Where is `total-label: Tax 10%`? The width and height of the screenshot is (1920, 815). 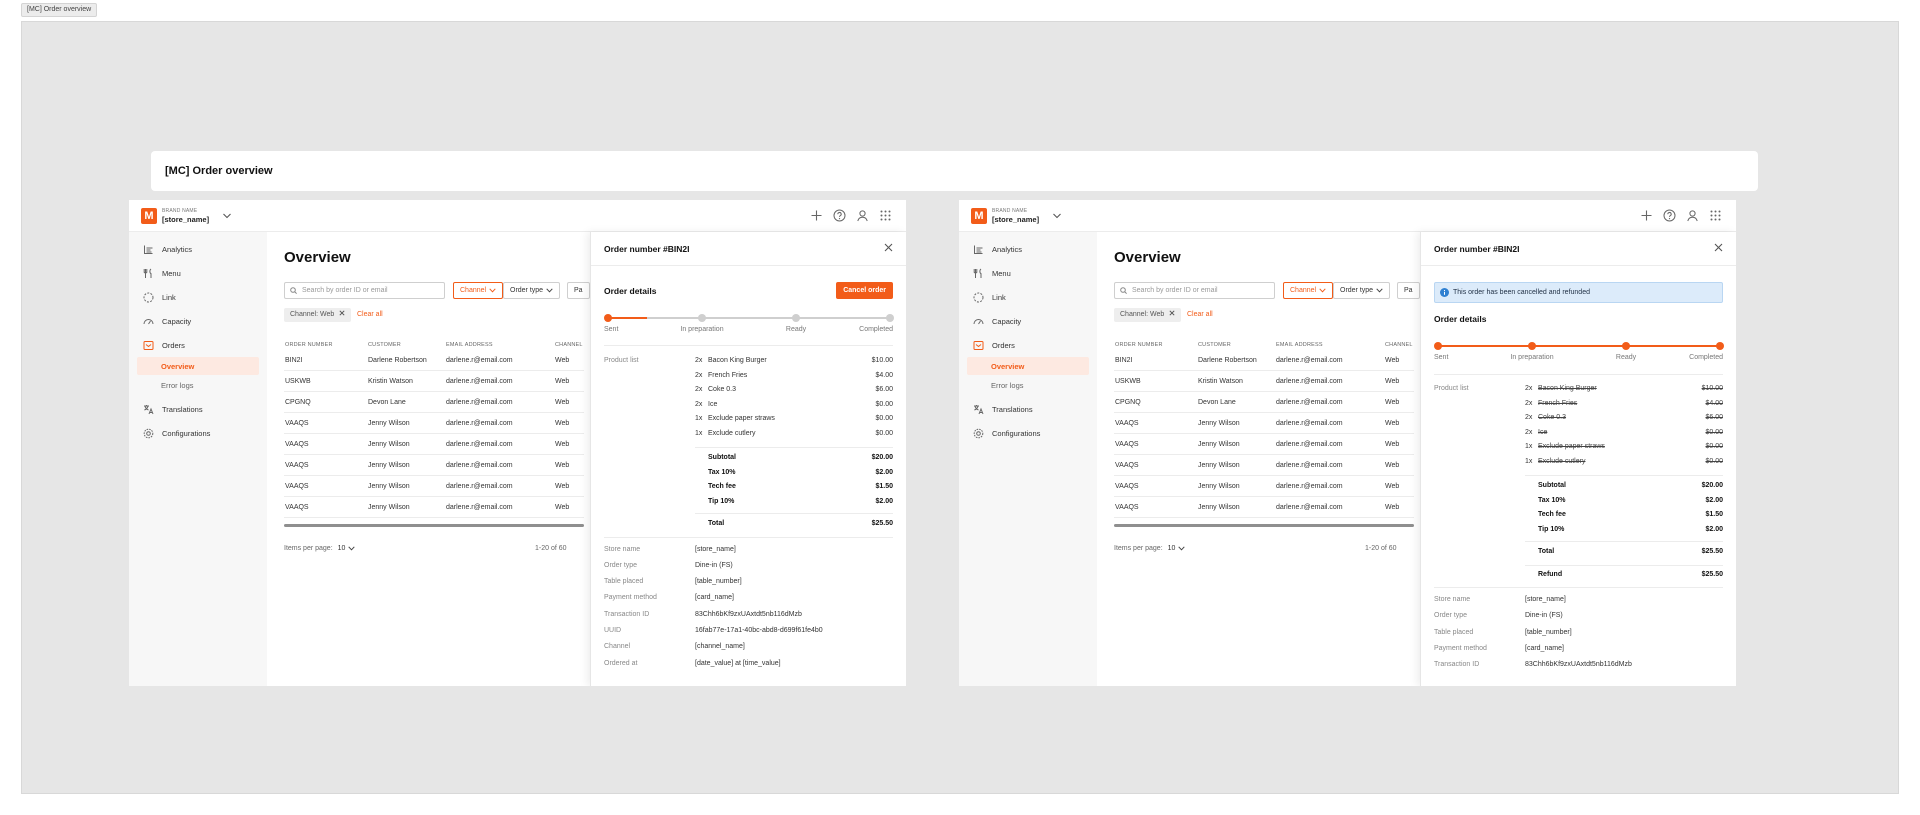 total-label: Tax 10% is located at coordinates (1552, 500).